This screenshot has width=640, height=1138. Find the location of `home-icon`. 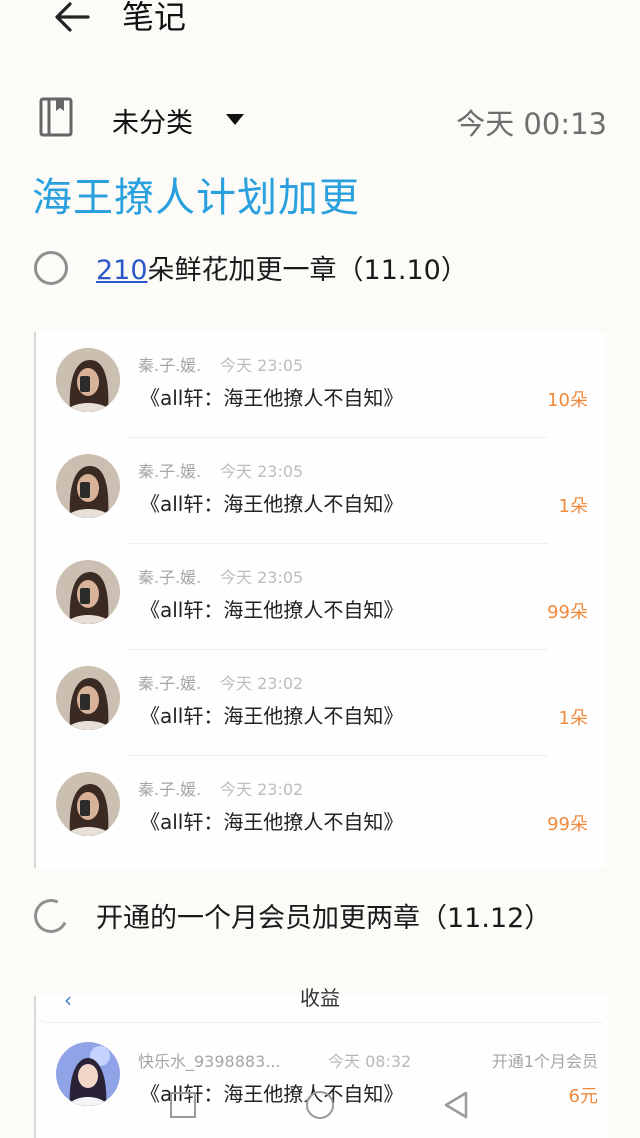

home-icon is located at coordinates (320, 1105).